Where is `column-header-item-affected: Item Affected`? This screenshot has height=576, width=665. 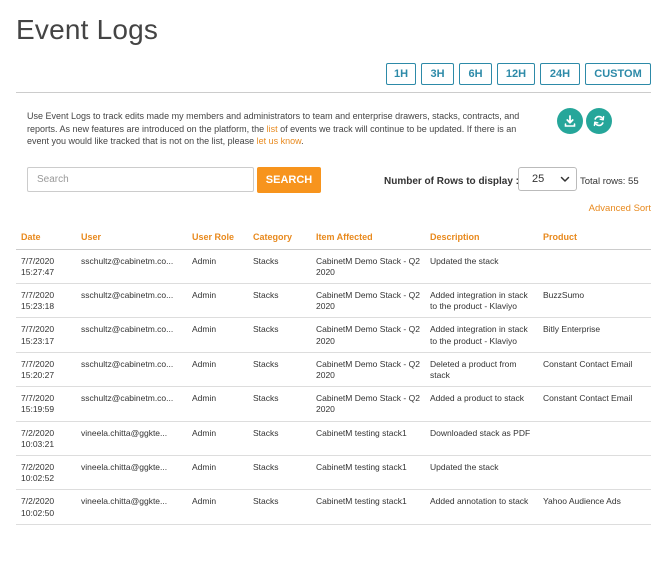 column-header-item-affected: Item Affected is located at coordinates (368, 239).